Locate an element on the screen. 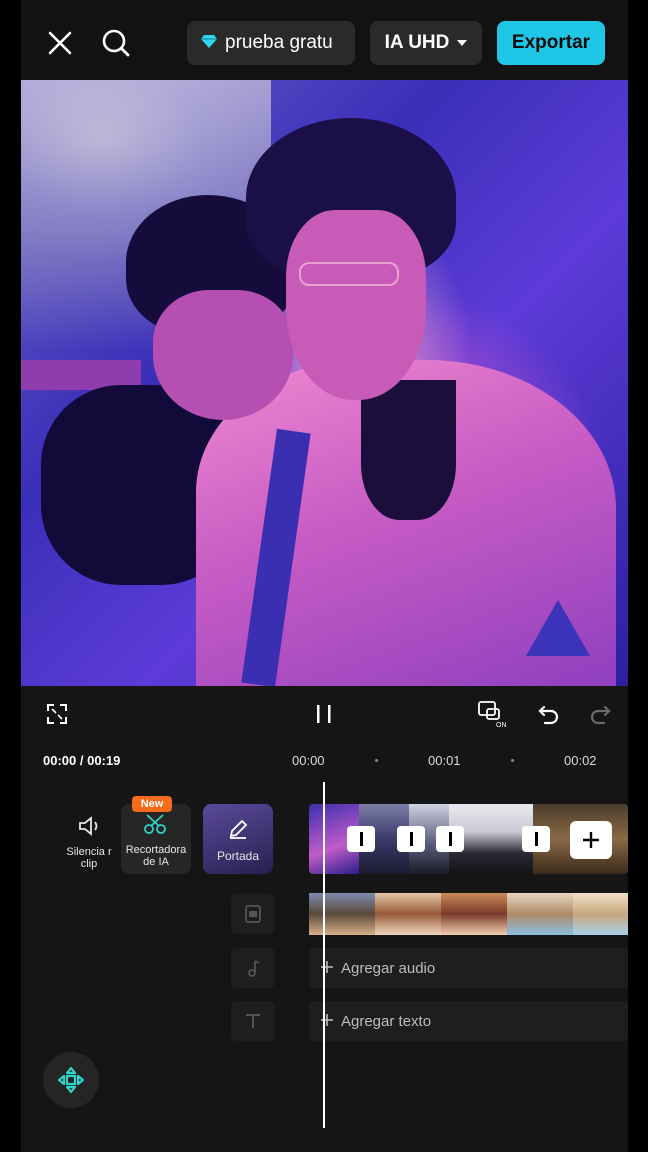 Image resolution: width=648 pixels, height=1152 pixels. add-text-label: Agregar texto is located at coordinates (386, 1021).